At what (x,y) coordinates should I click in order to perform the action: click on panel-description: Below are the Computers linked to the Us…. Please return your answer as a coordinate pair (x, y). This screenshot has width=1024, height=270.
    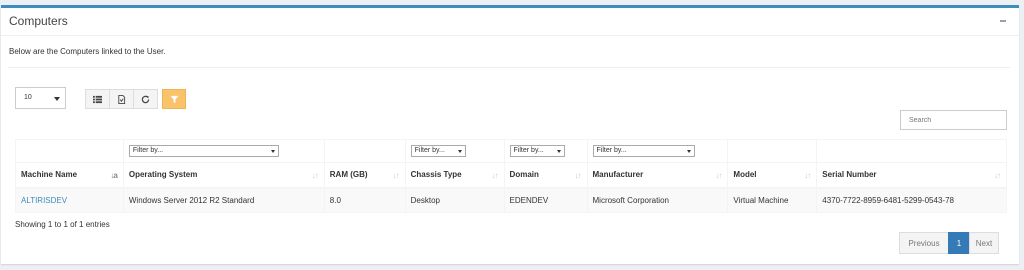
    Looking at the image, I should click on (87, 51).